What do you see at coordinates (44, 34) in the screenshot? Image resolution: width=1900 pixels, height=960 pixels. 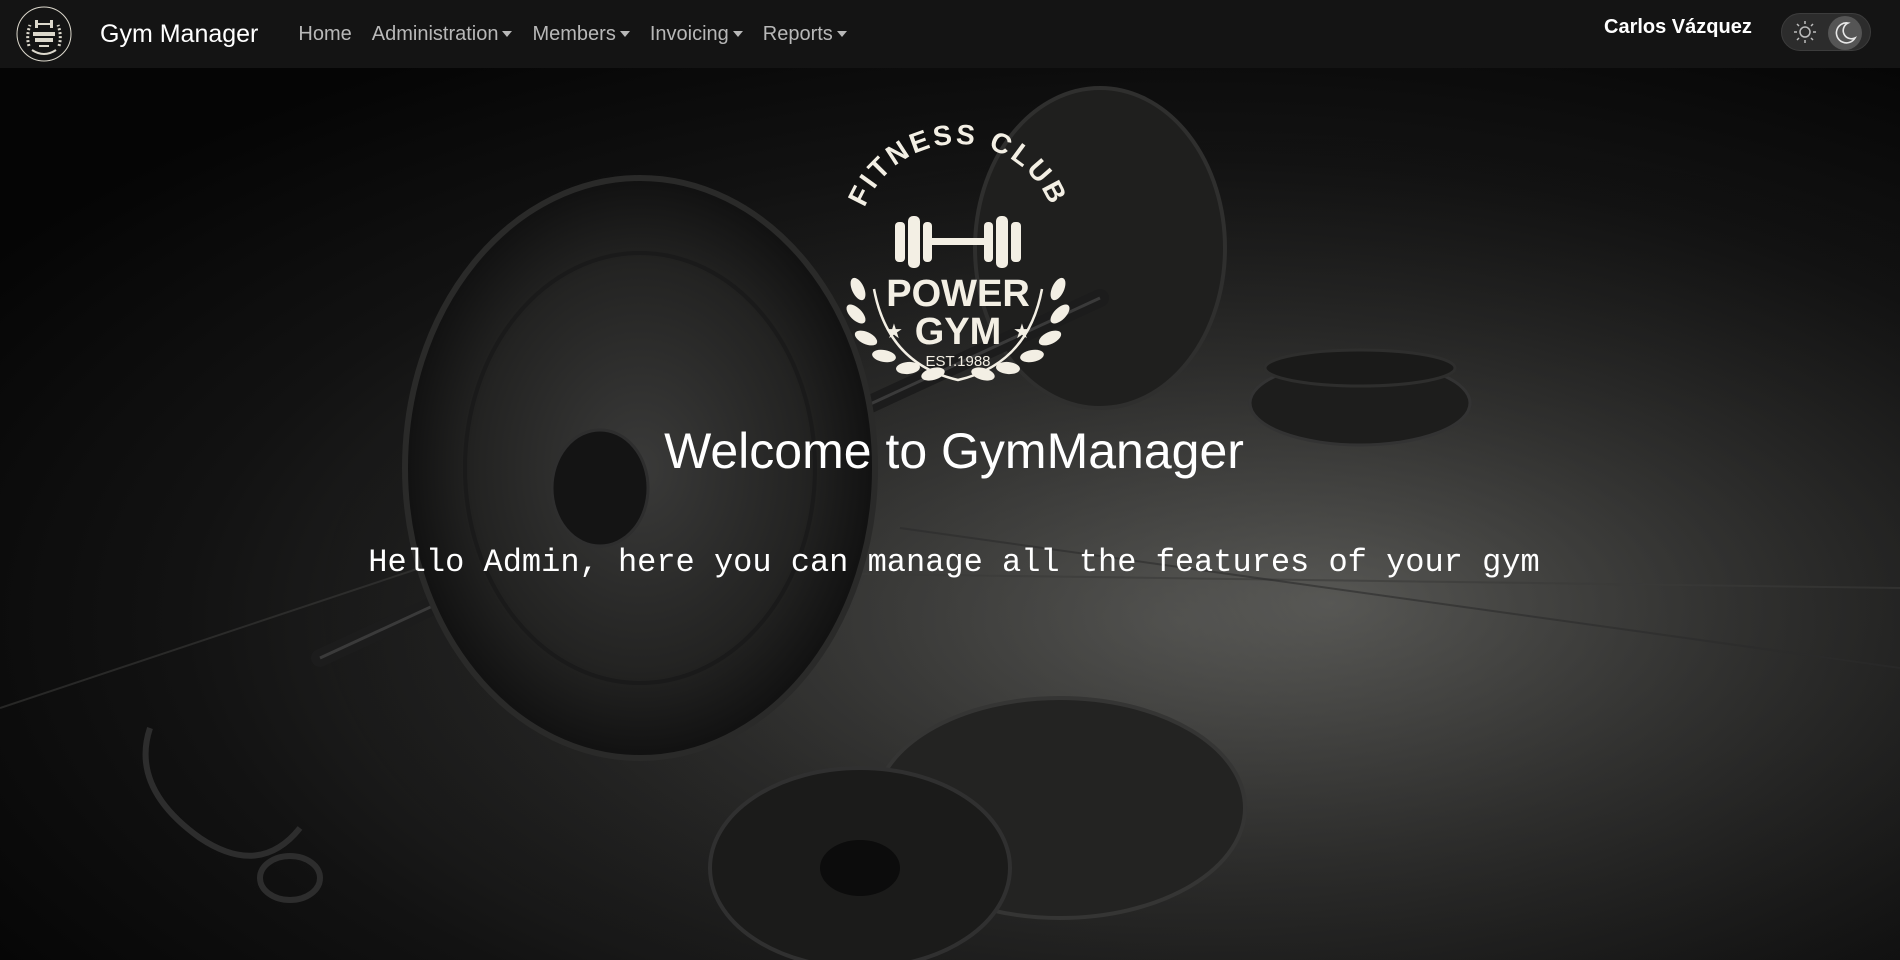 I see `brand-logo-icon` at bounding box center [44, 34].